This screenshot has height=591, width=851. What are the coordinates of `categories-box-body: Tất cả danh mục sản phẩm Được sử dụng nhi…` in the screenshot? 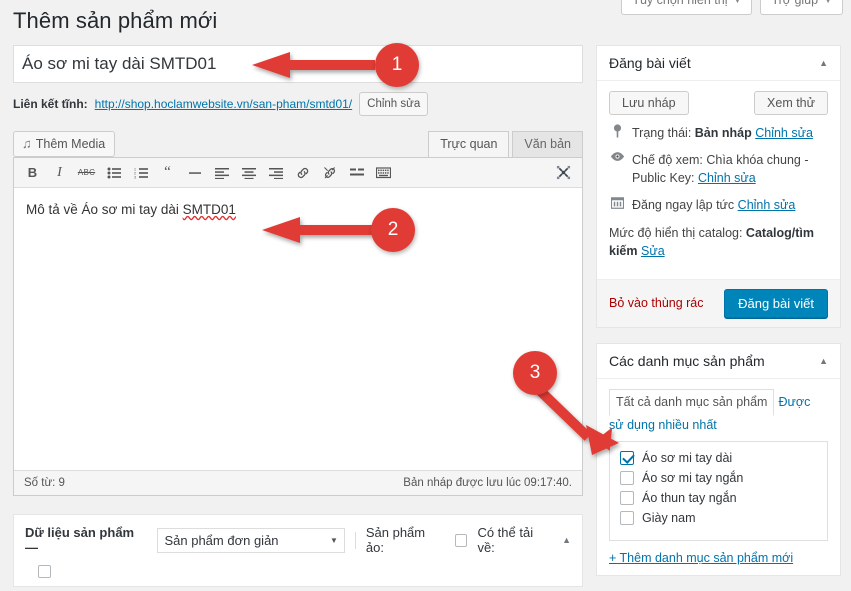 It's located at (718, 477).